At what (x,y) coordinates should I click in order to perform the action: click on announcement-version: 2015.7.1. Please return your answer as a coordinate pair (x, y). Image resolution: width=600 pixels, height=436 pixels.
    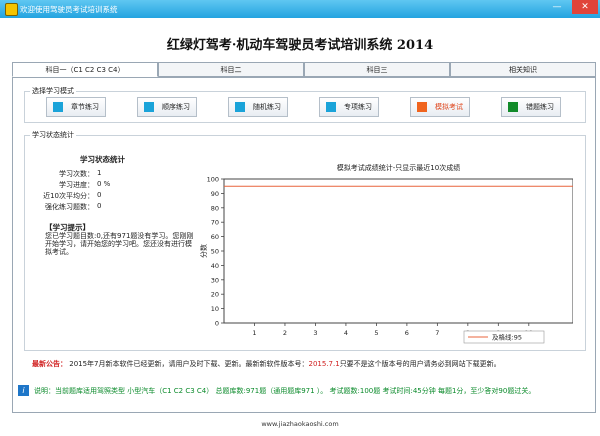
    Looking at the image, I should click on (324, 364).